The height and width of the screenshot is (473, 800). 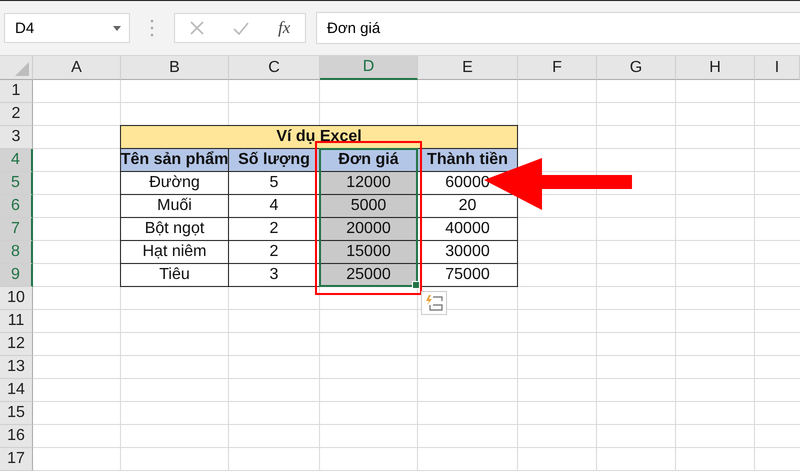 I want to click on table-header: Thành tiền, so click(x=467, y=160).